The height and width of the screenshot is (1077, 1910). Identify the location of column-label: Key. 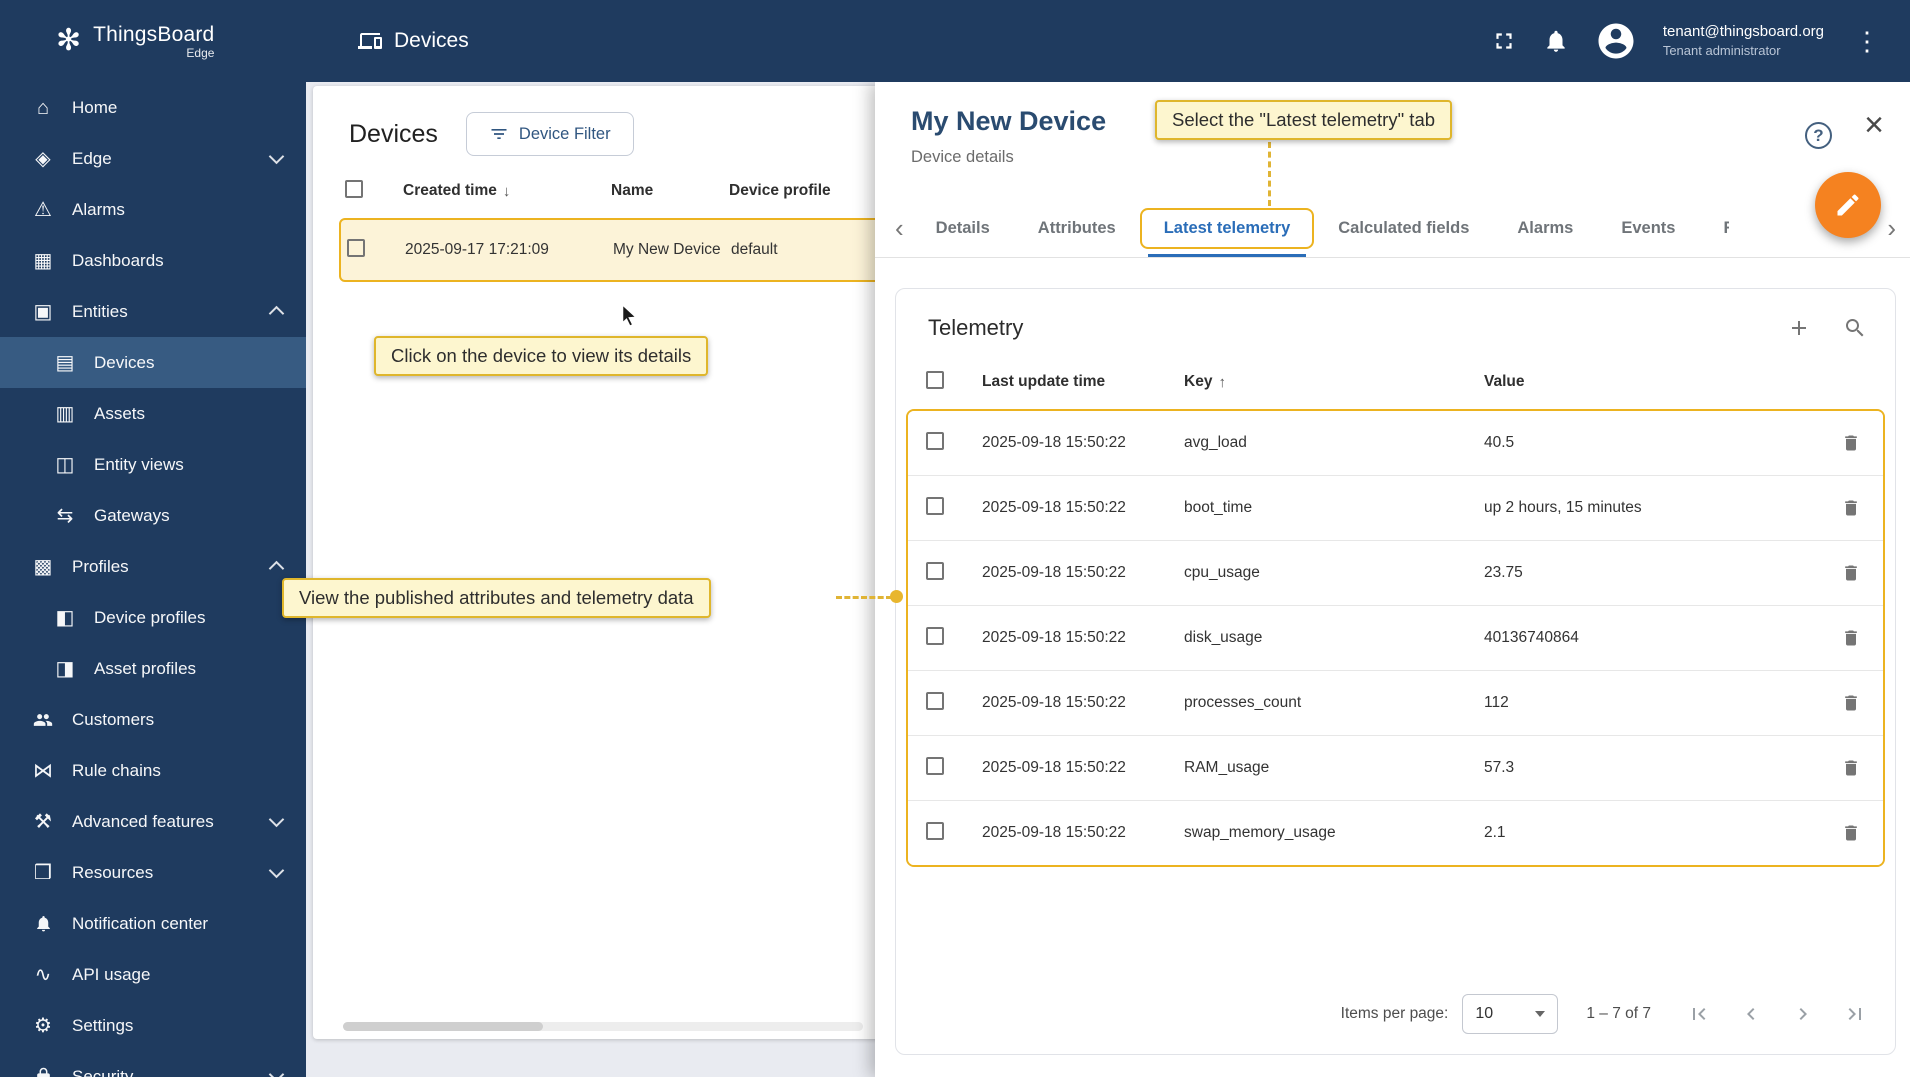
(1198, 381).